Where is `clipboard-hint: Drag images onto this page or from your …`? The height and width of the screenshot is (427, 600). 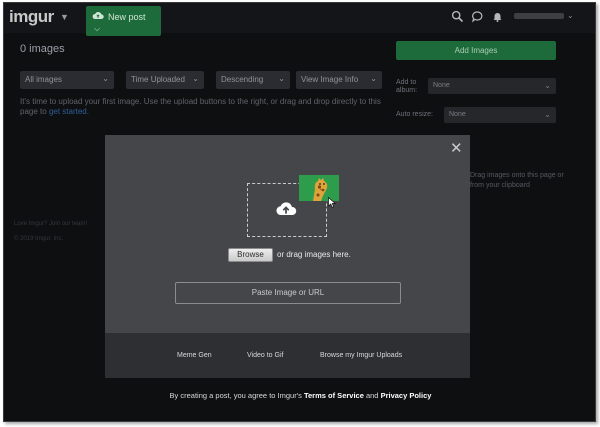 clipboard-hint: Drag images onto this page or from your … is located at coordinates (517, 181).